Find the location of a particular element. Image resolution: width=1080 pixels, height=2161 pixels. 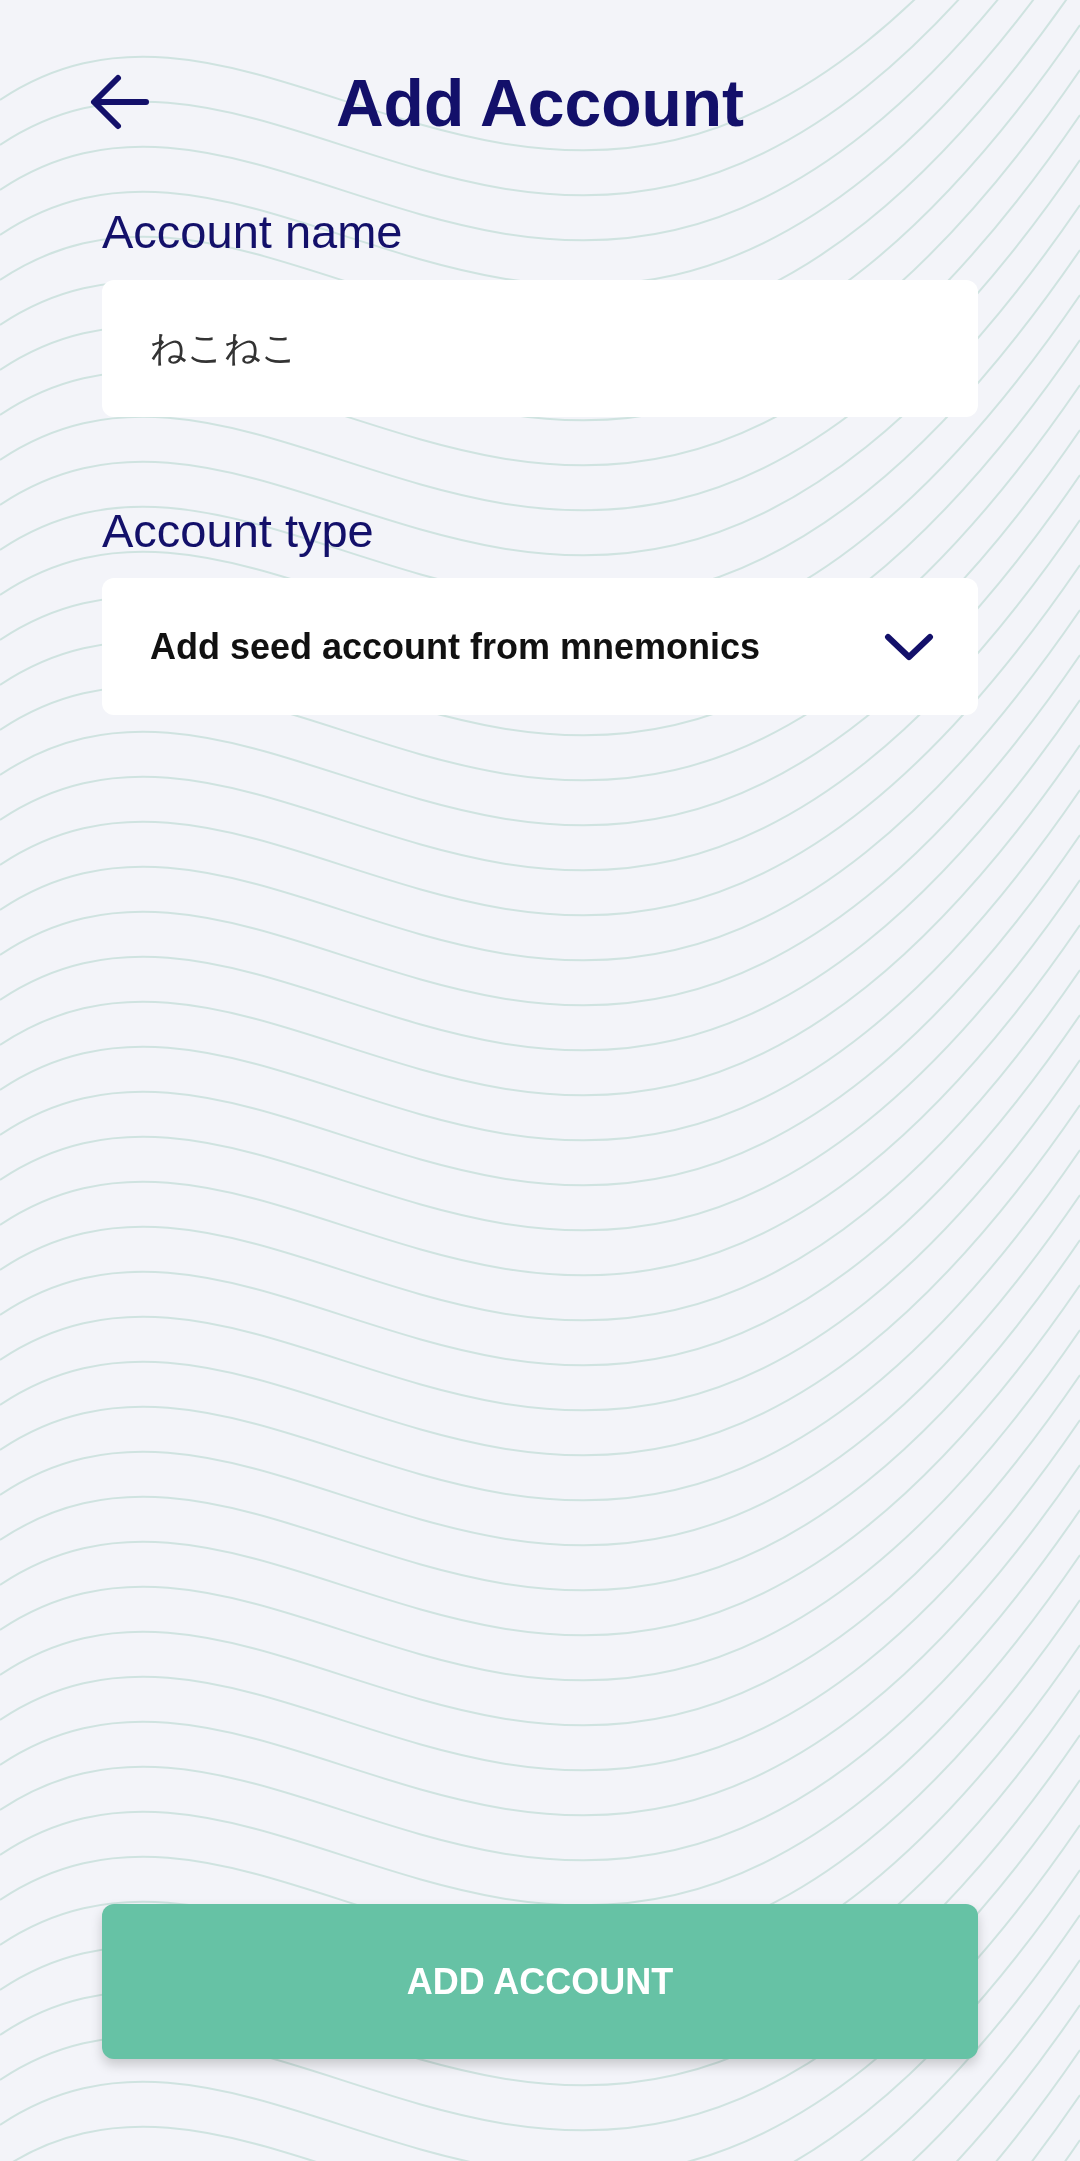

dropdown-value: Add seed account from mnemonics is located at coordinates (455, 646).